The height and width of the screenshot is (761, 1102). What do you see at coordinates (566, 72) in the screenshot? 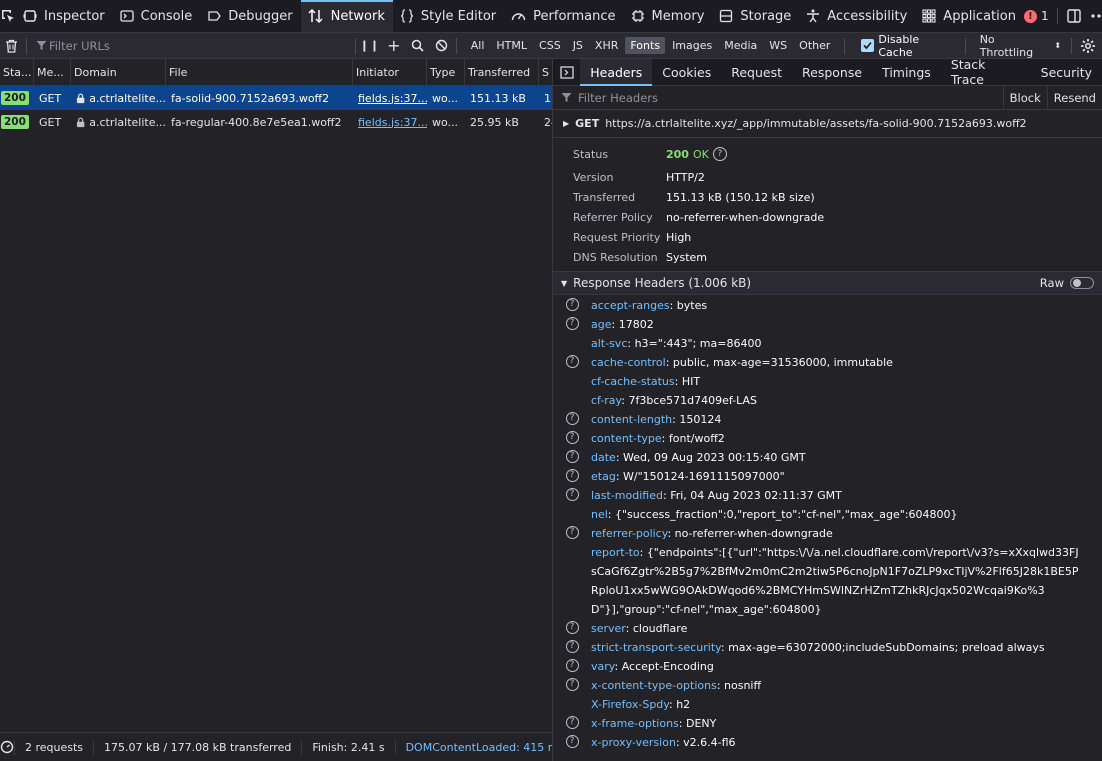
I see `toggle-sidebar-button` at bounding box center [566, 72].